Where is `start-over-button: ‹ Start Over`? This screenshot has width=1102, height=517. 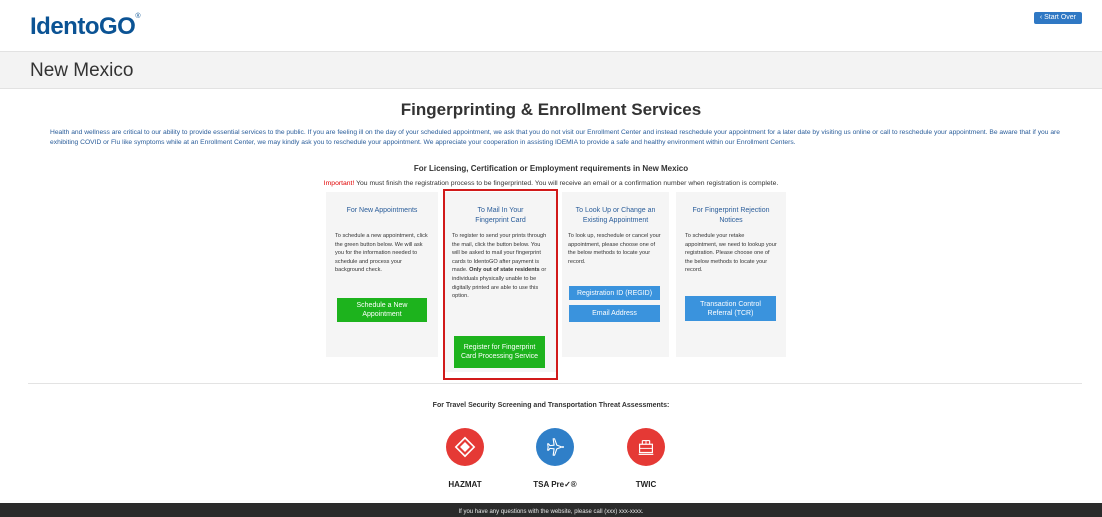 start-over-button: ‹ Start Over is located at coordinates (1057, 18).